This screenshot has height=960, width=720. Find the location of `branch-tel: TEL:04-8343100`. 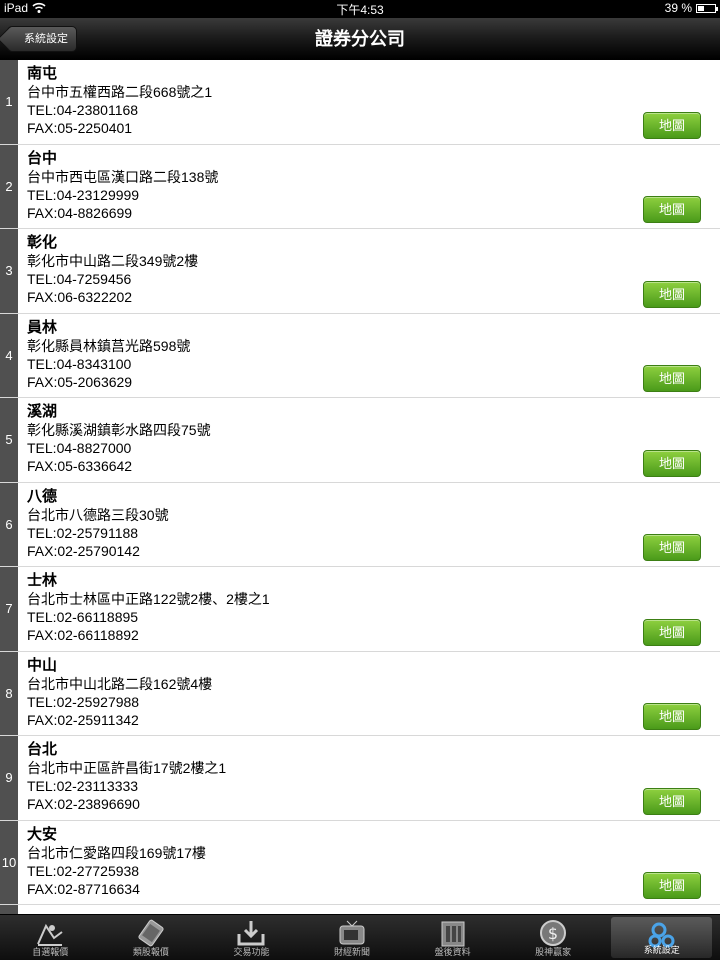

branch-tel: TEL:04-8343100 is located at coordinates (79, 363).